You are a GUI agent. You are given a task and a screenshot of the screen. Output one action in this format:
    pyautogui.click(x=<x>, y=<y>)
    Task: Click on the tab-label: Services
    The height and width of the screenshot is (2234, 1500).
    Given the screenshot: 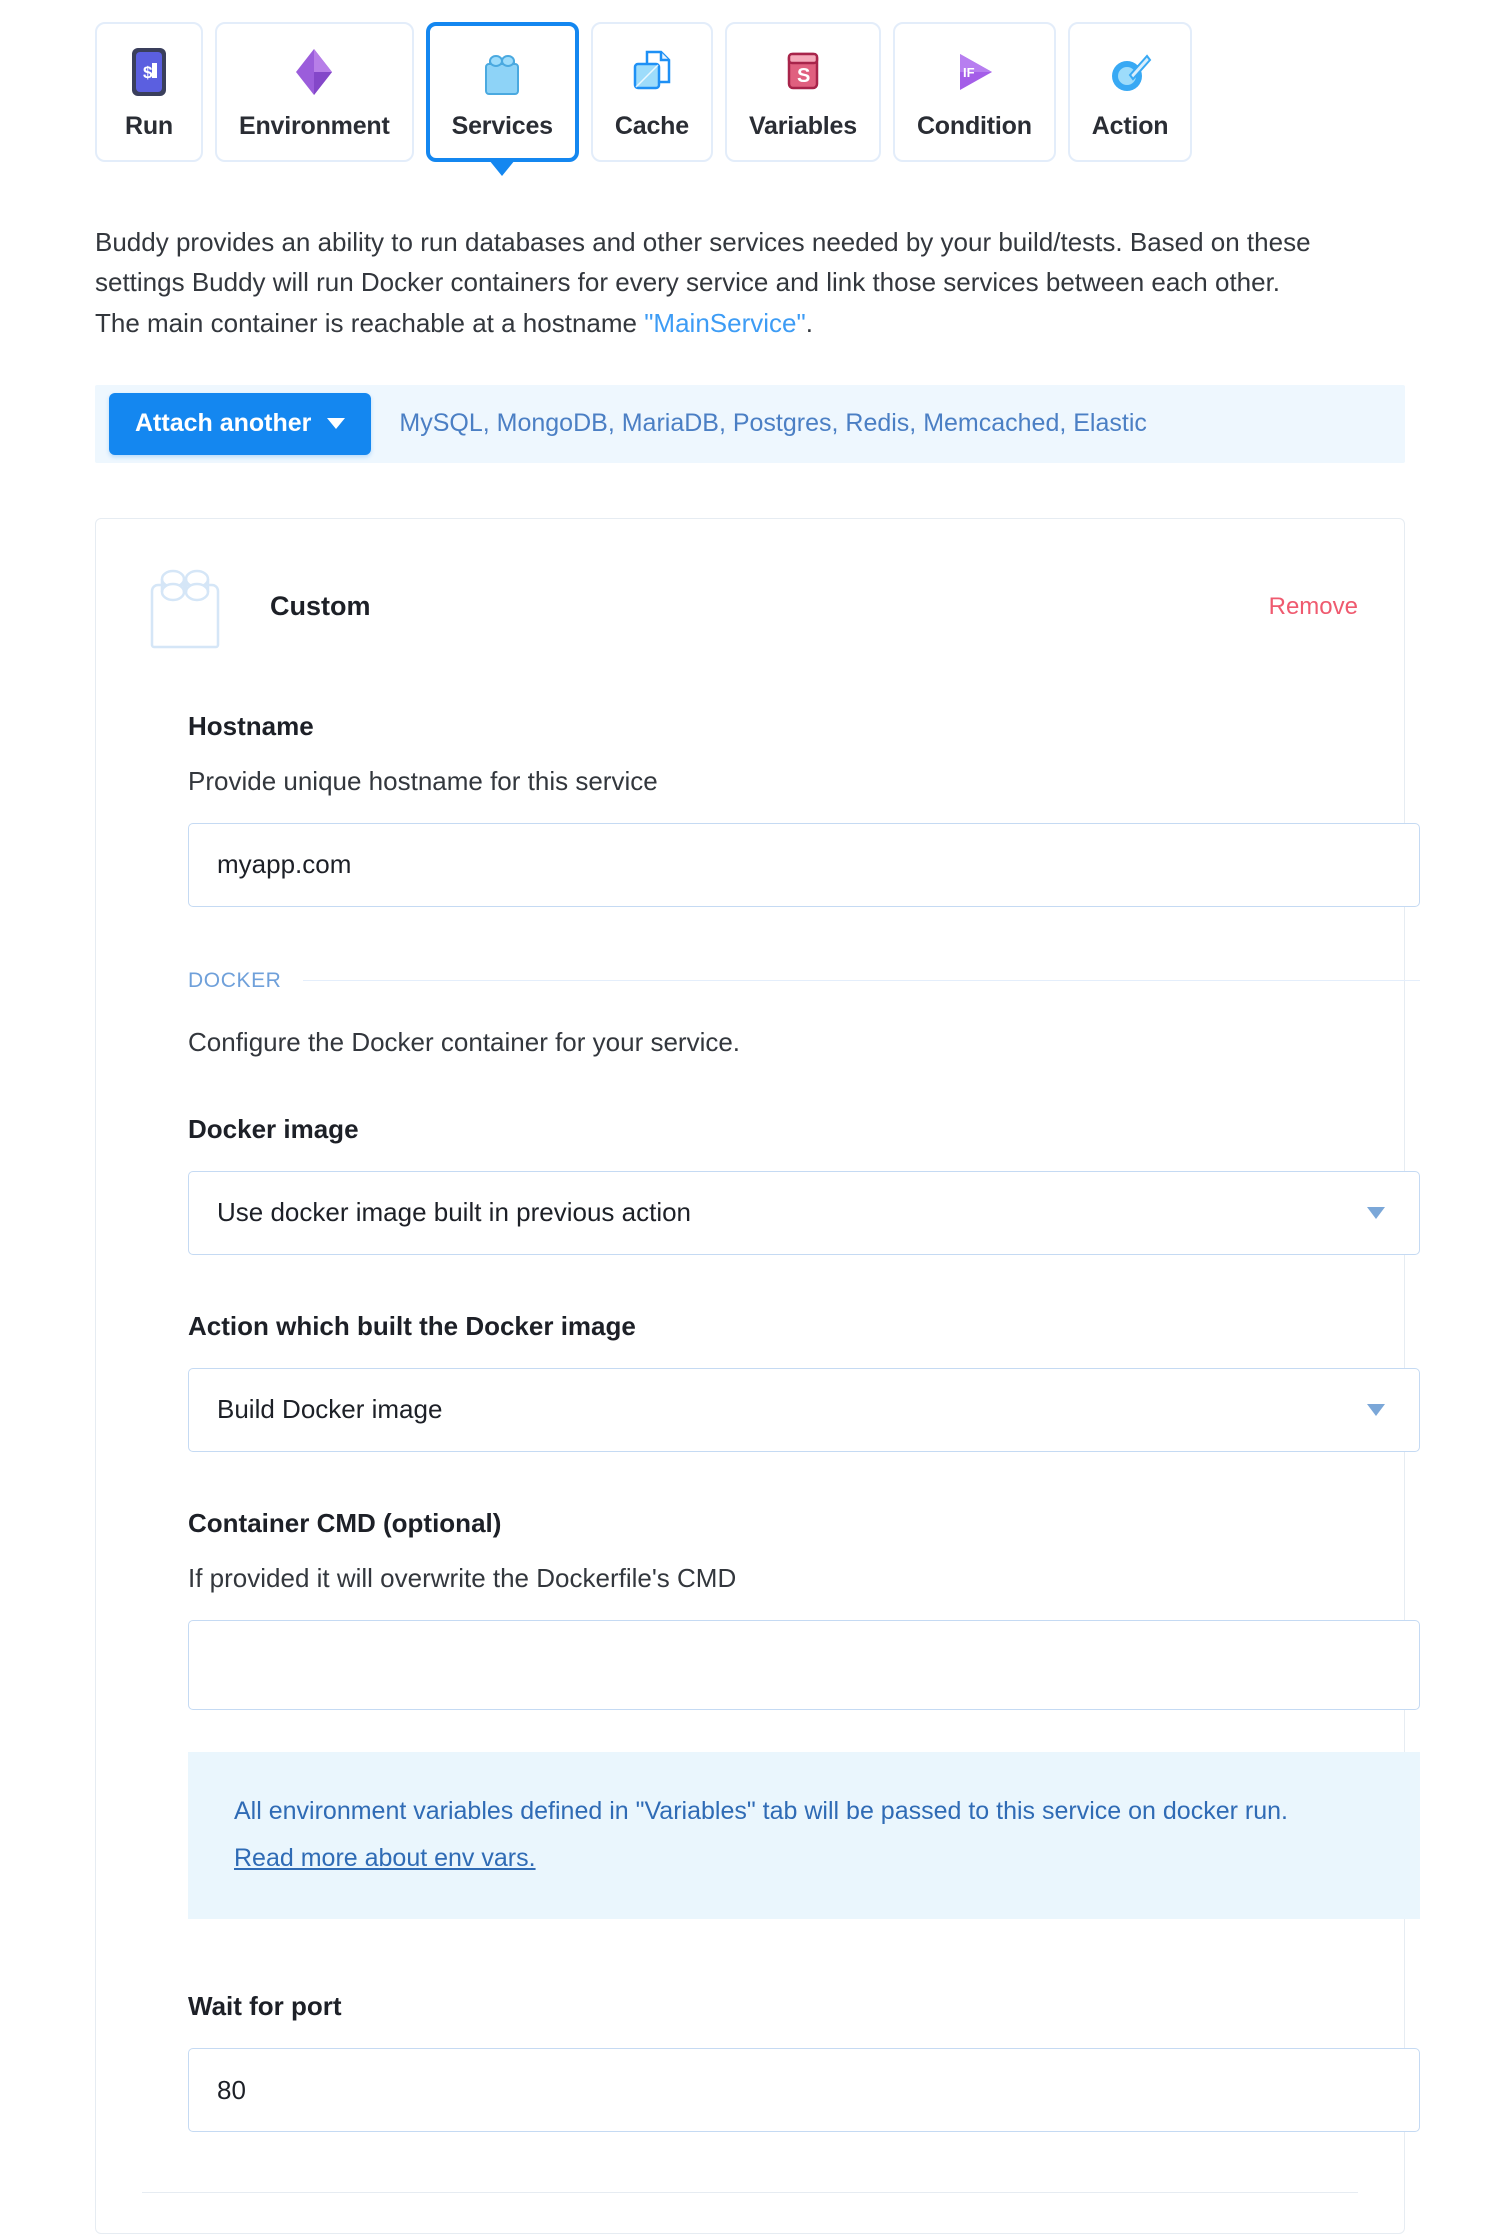 What is the action you would take?
    pyautogui.click(x=502, y=125)
    